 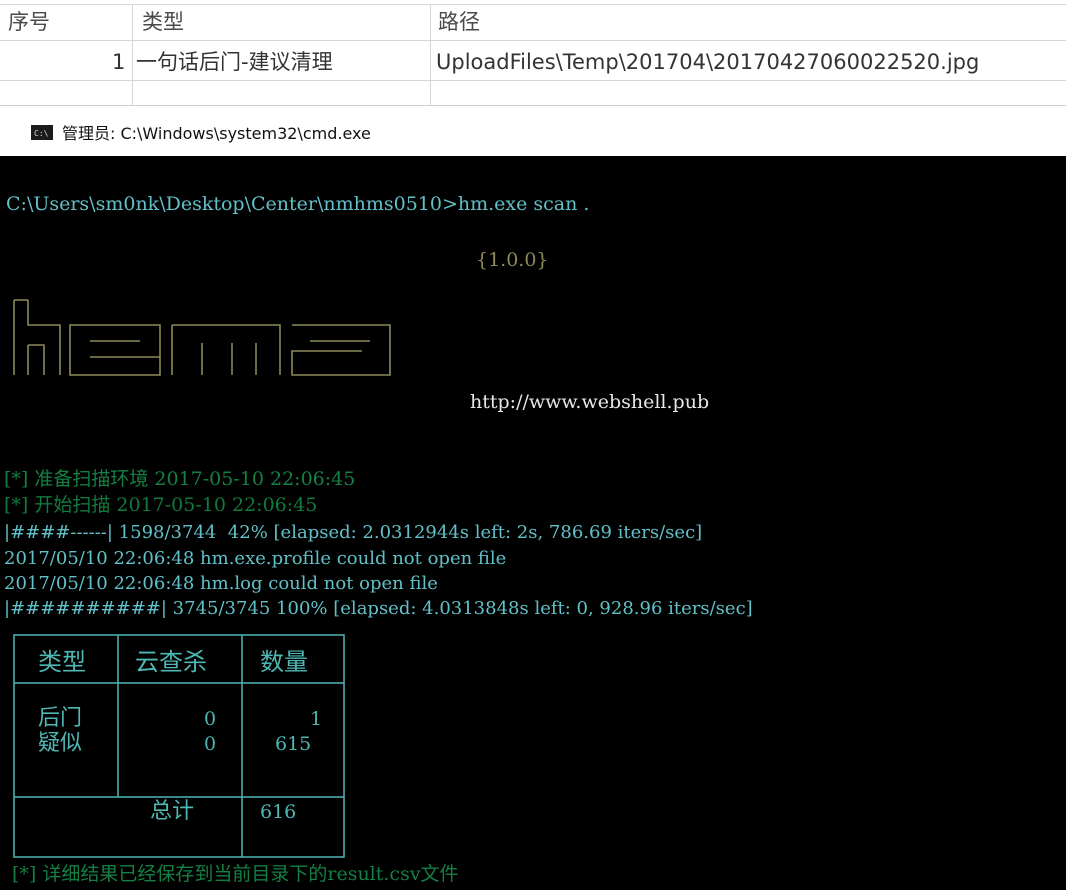 I want to click on grid-row-divider, so click(x=533, y=80).